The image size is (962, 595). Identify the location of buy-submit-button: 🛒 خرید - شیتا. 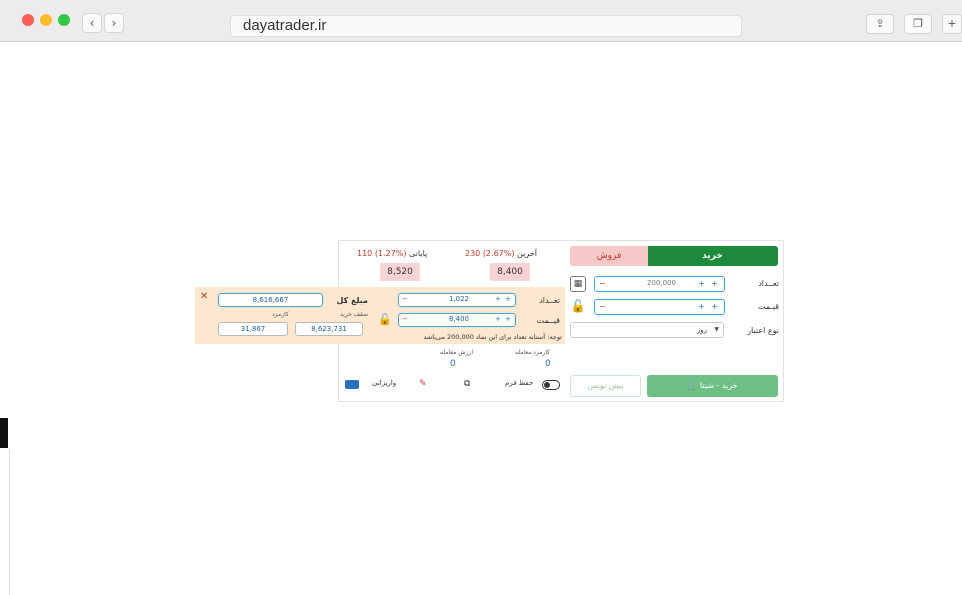
(712, 386).